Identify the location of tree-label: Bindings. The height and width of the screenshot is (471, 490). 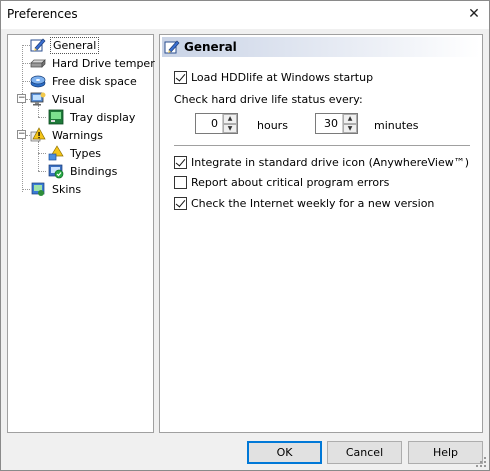
(94, 171).